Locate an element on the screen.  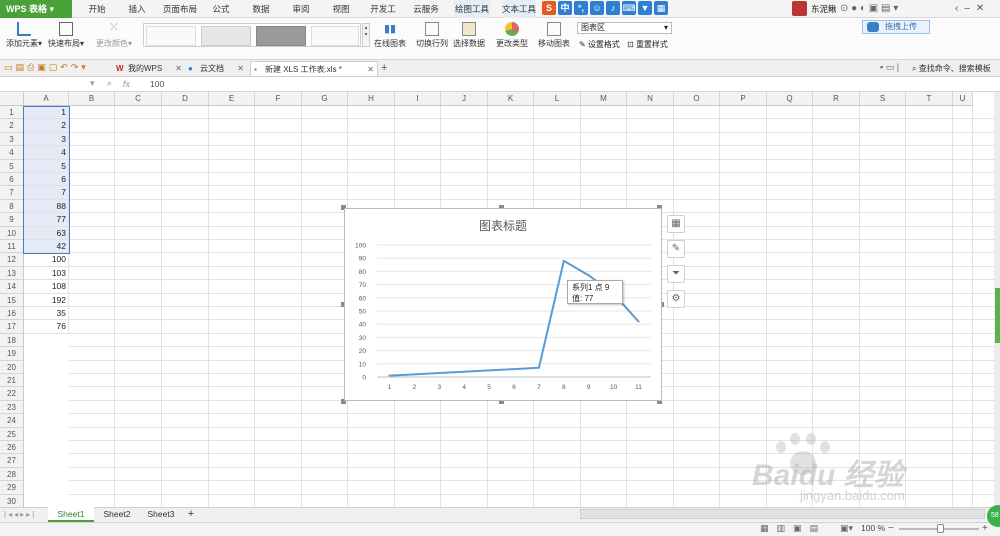
row-header: 27 is located at coordinates (12, 461).